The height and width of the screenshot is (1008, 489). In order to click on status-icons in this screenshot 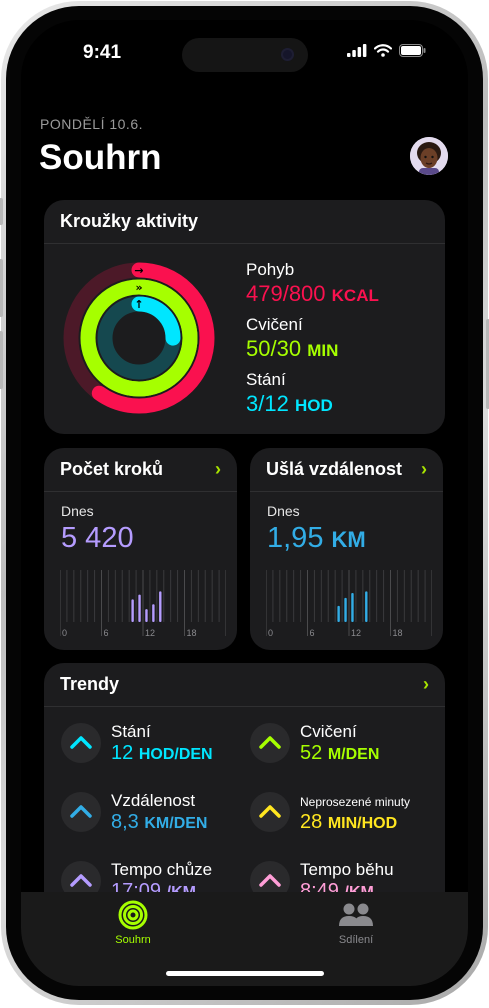, I will do `click(386, 50)`.